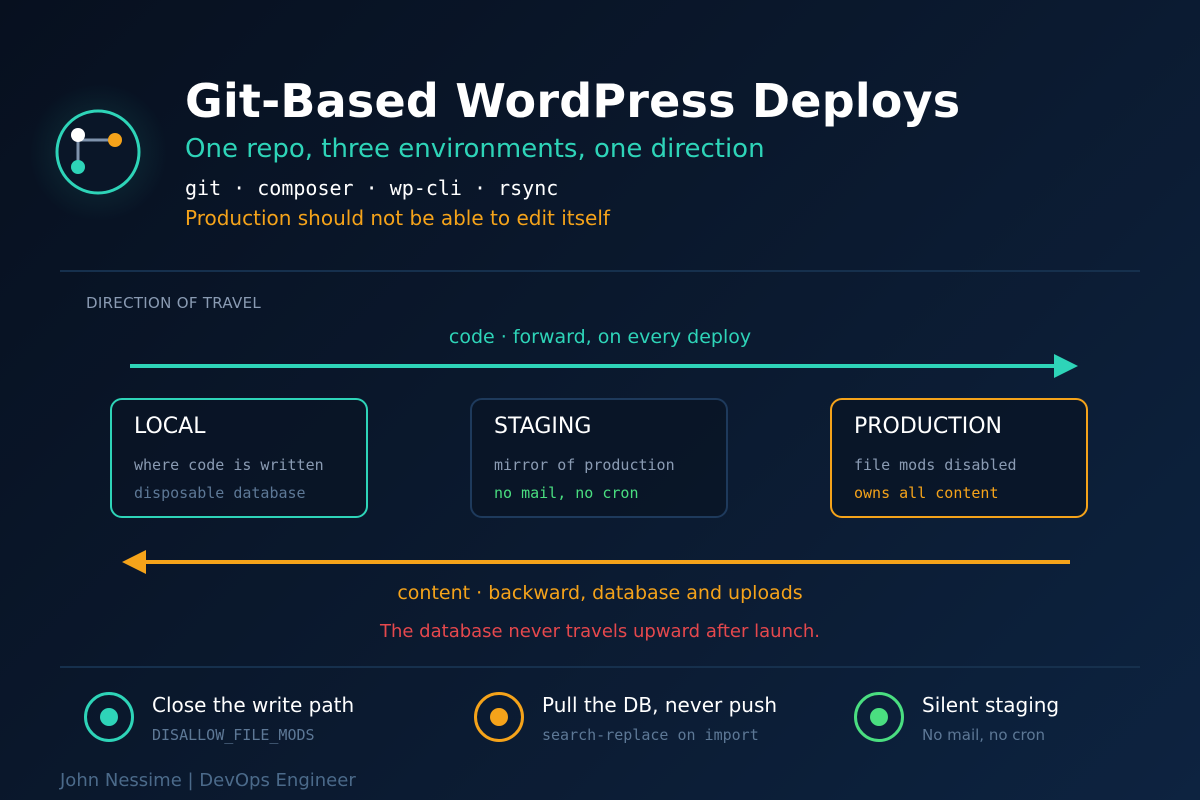 The height and width of the screenshot is (800, 1200). I want to click on env-detail: file mods disabled, so click(935, 465).